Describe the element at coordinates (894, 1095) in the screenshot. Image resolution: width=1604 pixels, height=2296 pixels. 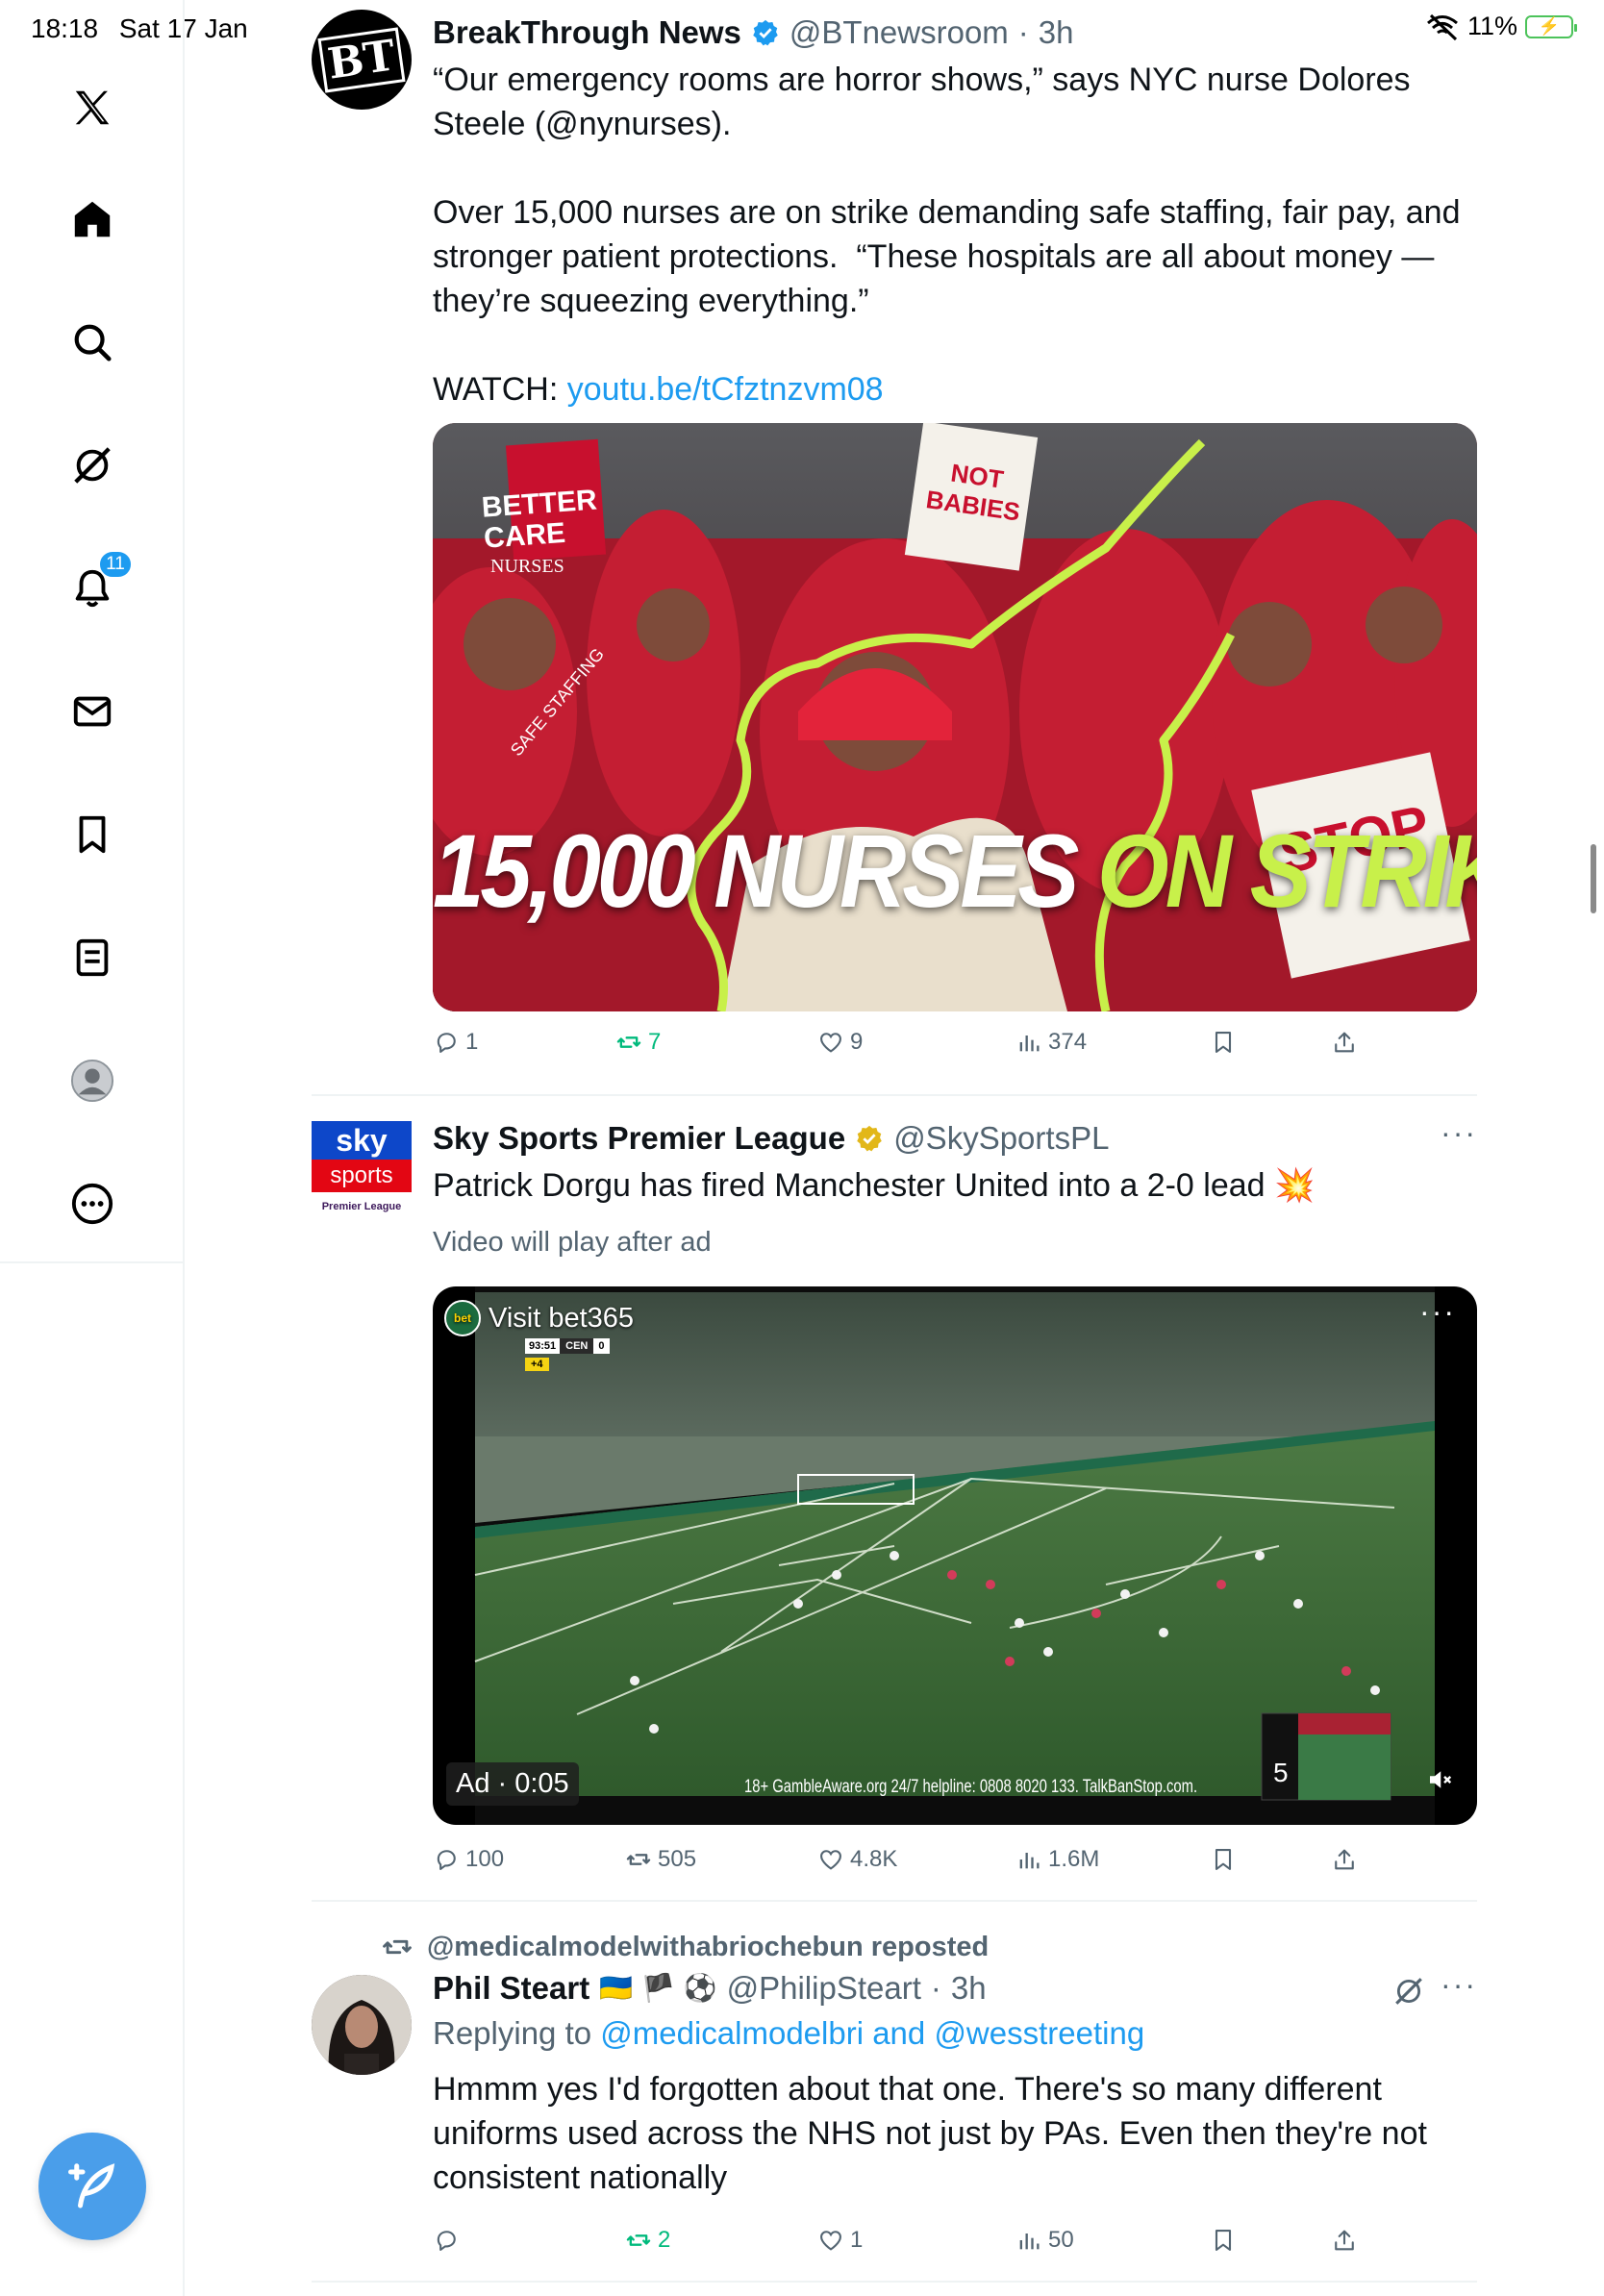
I see `tweet-divider` at that location.